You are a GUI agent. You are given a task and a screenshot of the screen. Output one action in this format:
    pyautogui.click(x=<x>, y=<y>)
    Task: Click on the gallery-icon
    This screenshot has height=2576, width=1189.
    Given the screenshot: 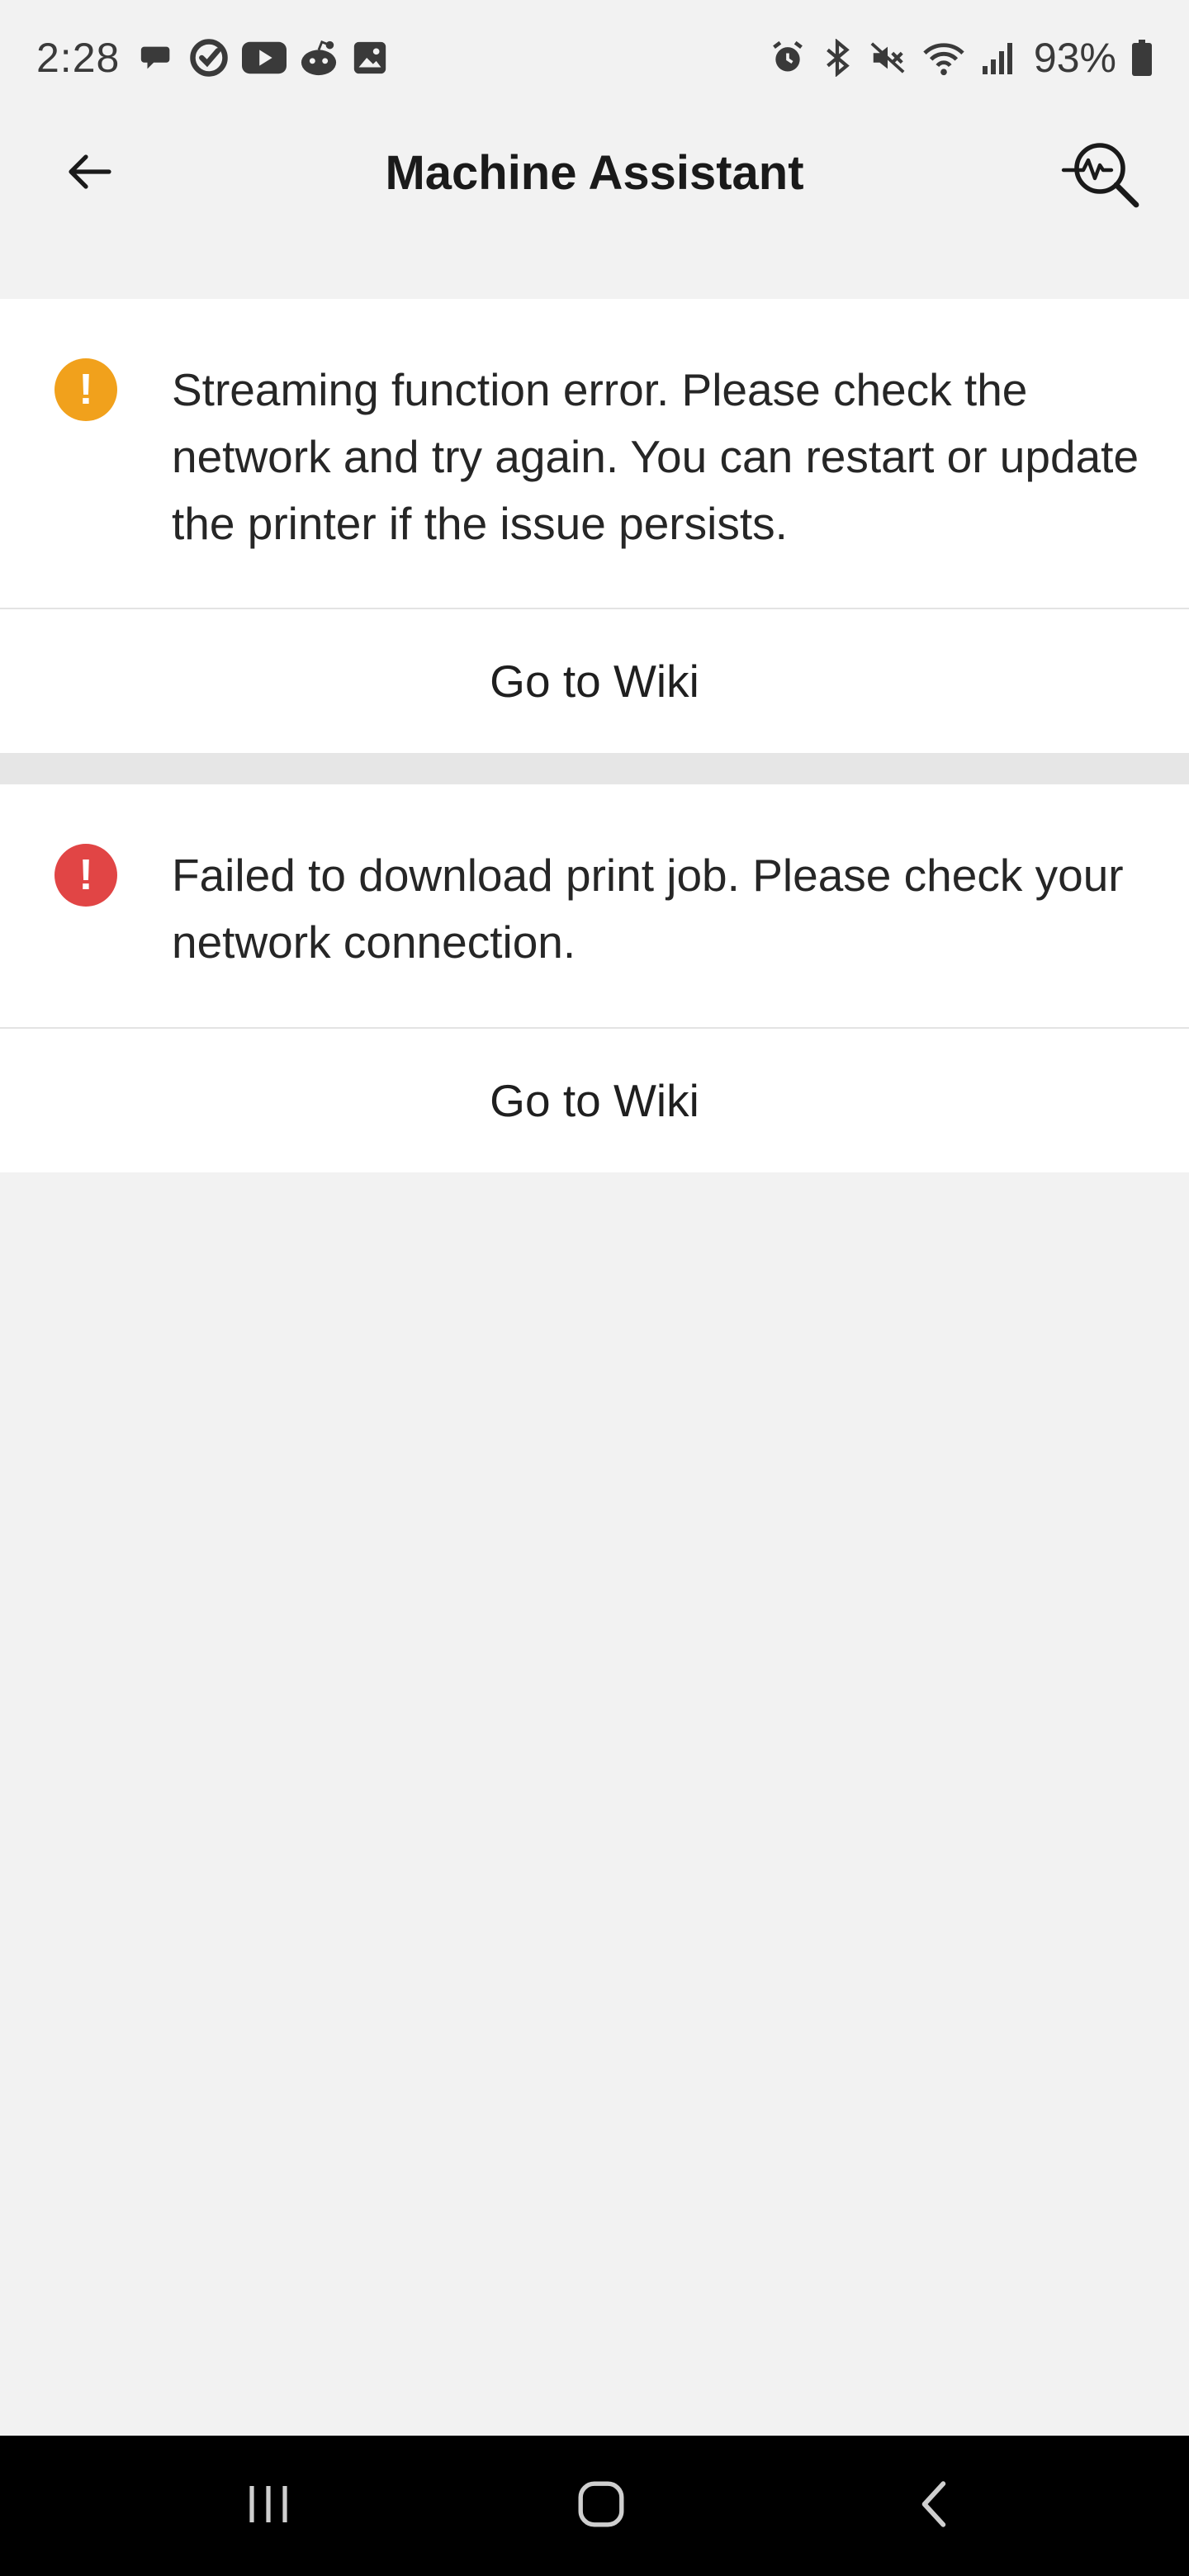 What is the action you would take?
    pyautogui.click(x=370, y=58)
    